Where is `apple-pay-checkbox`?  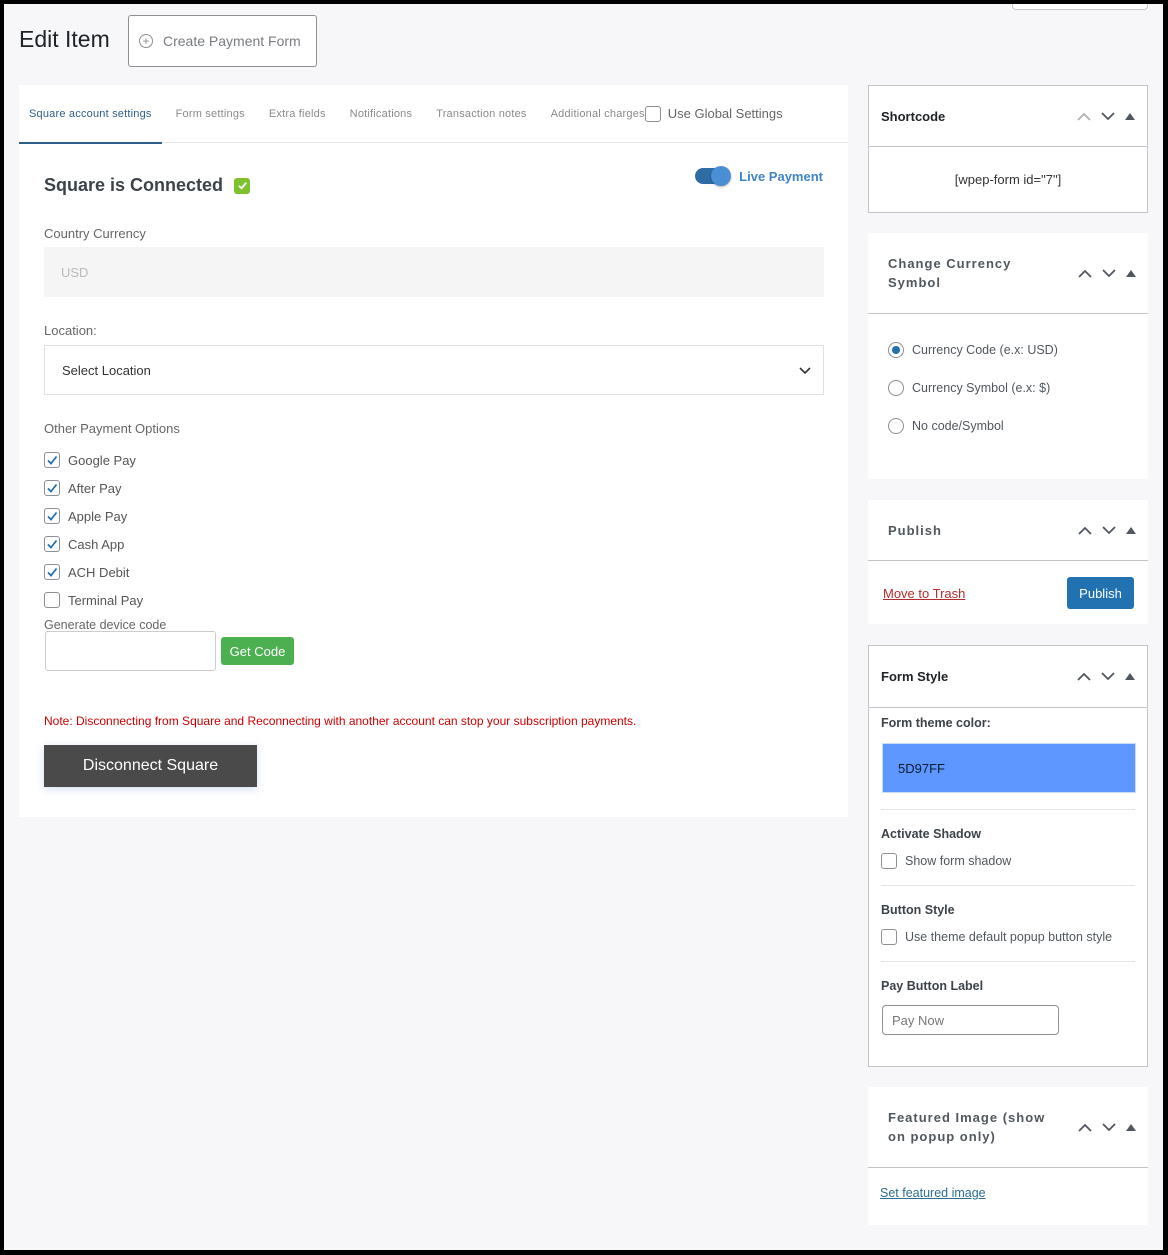 apple-pay-checkbox is located at coordinates (52, 516).